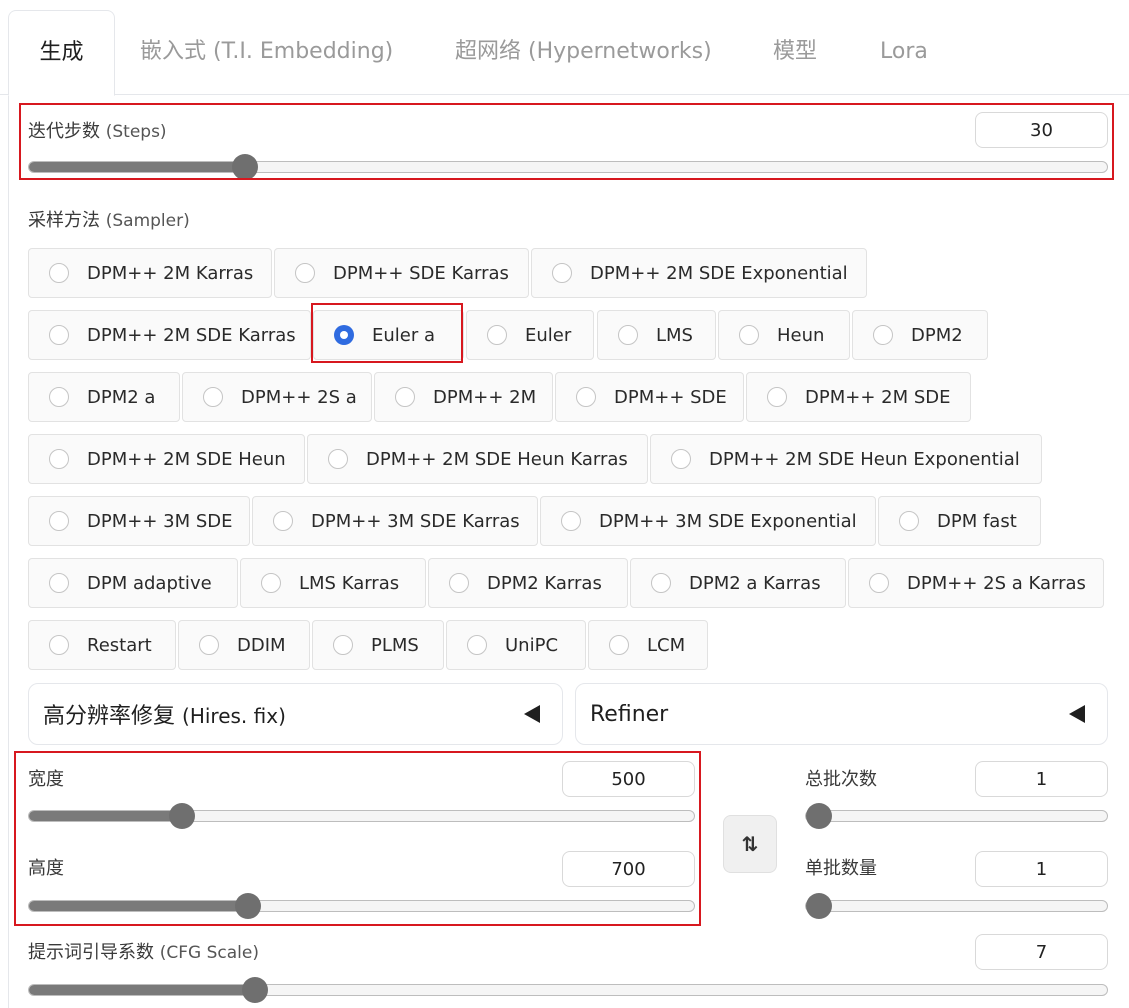  Describe the element at coordinates (516, 645) in the screenshot. I see `sampler-option: UniPC` at that location.